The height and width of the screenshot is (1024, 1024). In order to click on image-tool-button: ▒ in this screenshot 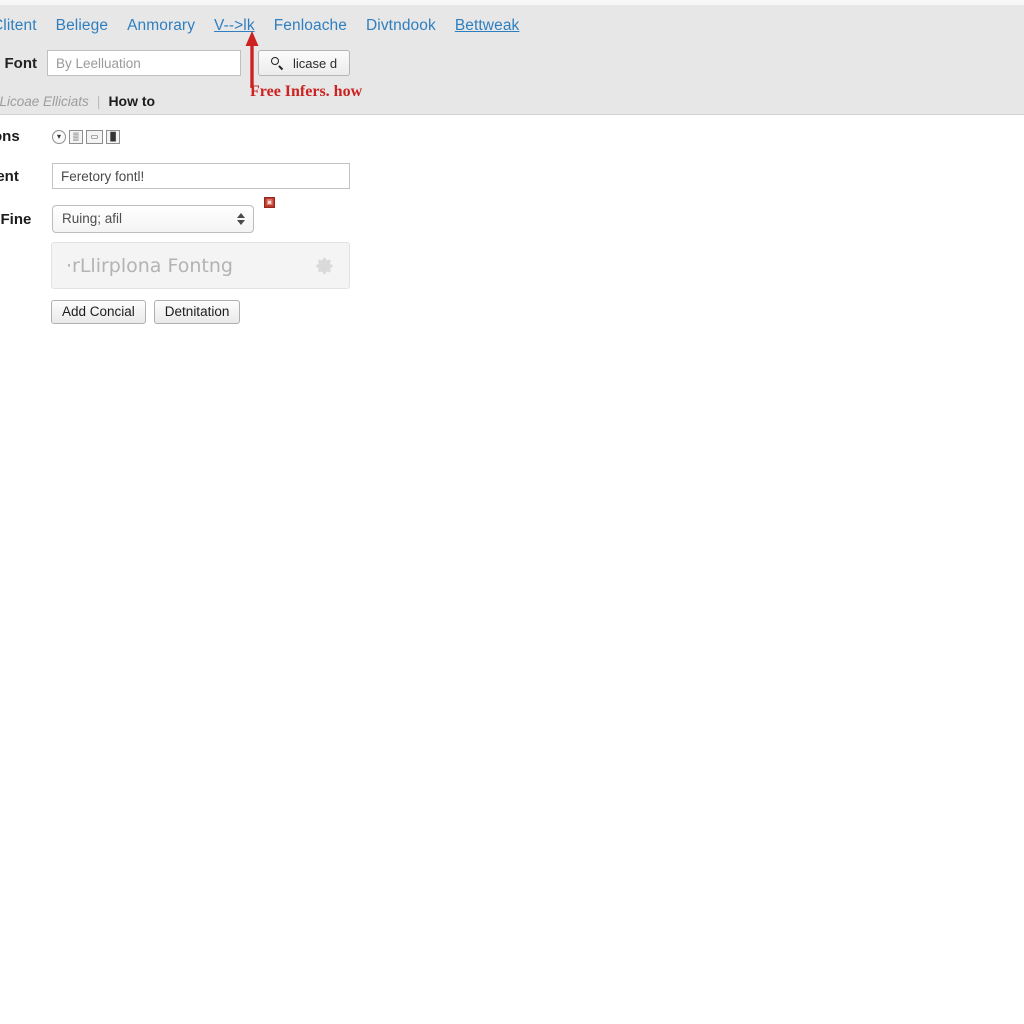, I will do `click(76, 136)`.